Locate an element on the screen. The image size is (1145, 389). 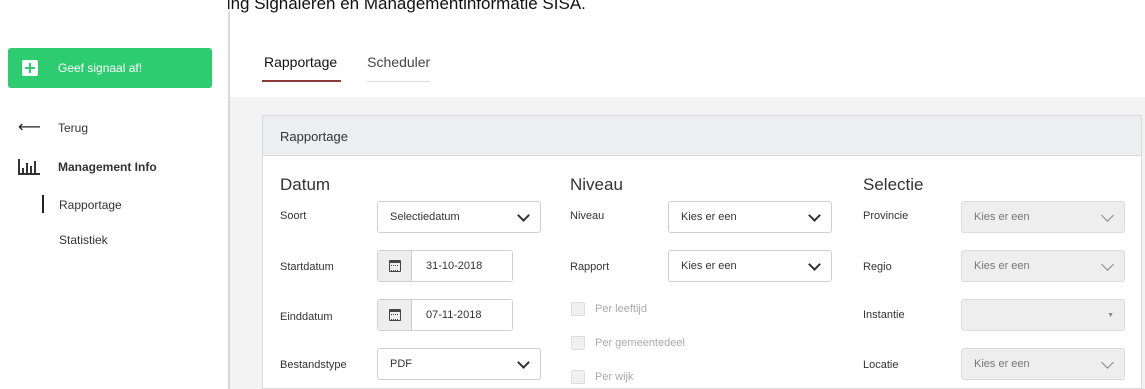
checkbox-label: Per leeftijd is located at coordinates (621, 309).